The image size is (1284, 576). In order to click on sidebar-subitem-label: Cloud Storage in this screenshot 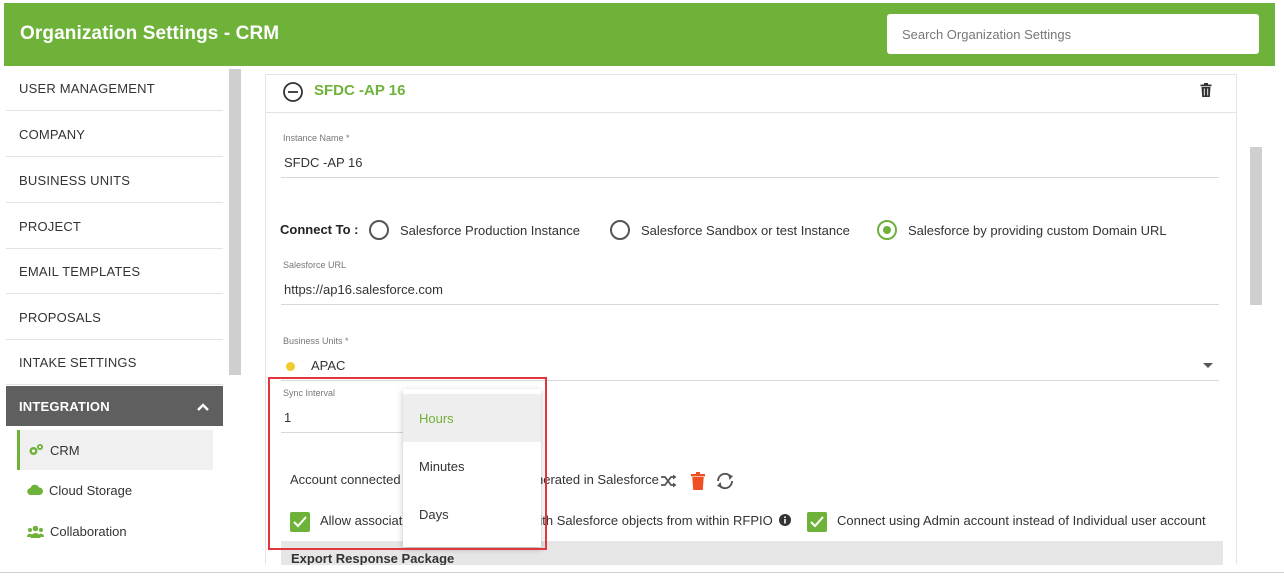, I will do `click(91, 490)`.